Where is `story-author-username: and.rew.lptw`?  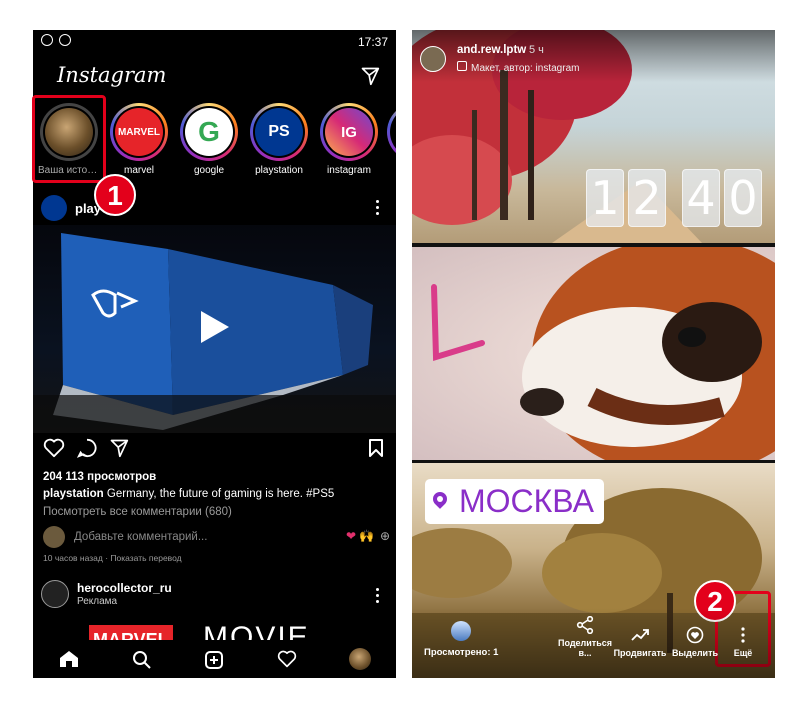
story-author-username: and.rew.lptw is located at coordinates (491, 50).